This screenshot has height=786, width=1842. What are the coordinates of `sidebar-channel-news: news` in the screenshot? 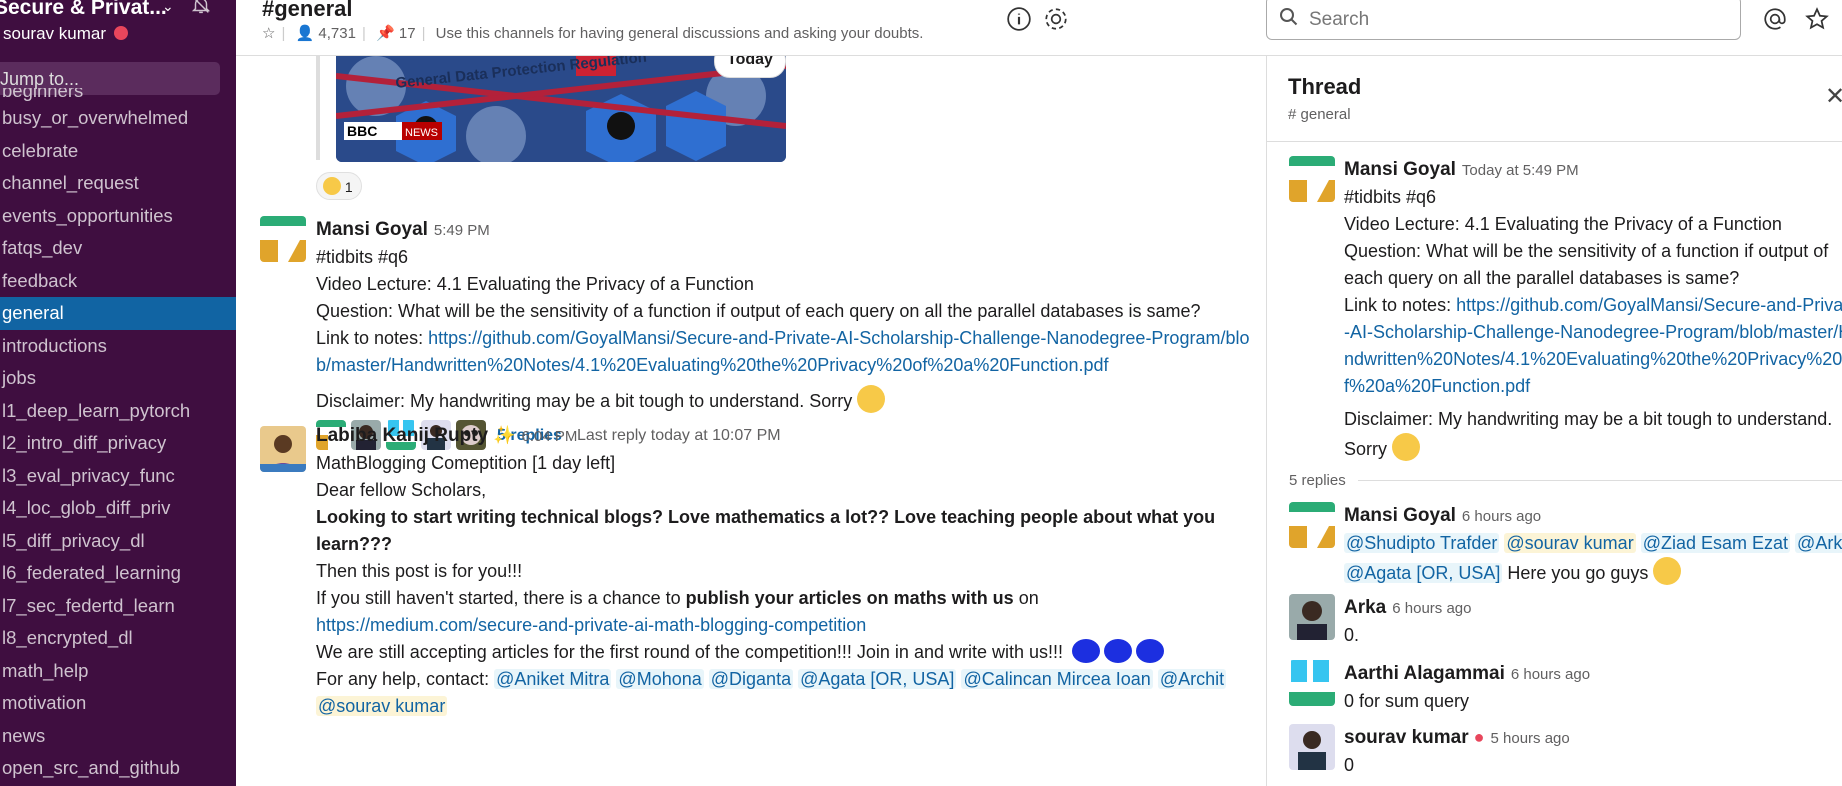 It's located at (118, 736).